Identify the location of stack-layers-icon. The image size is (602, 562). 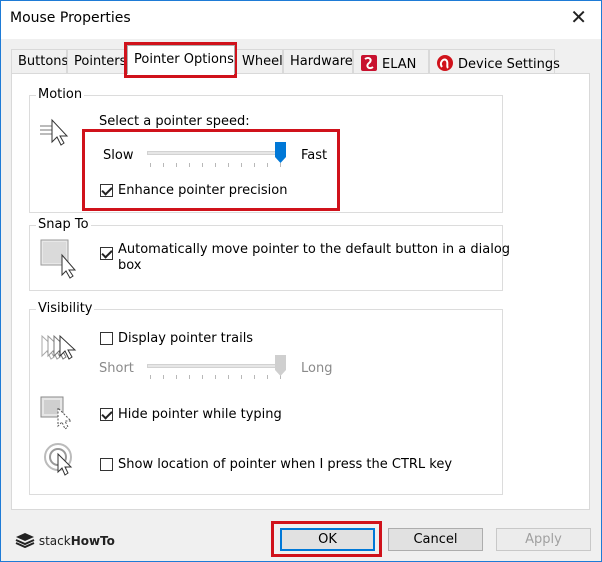
(25, 541).